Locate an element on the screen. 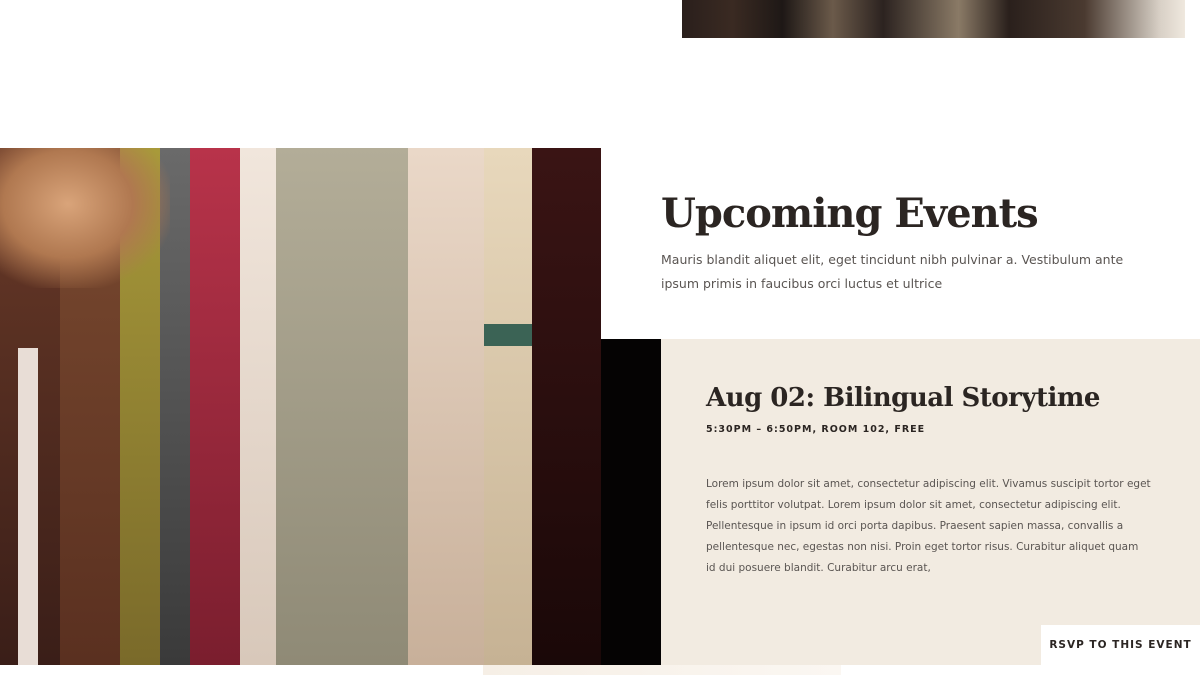  bottom-edge-strip is located at coordinates (662, 670).